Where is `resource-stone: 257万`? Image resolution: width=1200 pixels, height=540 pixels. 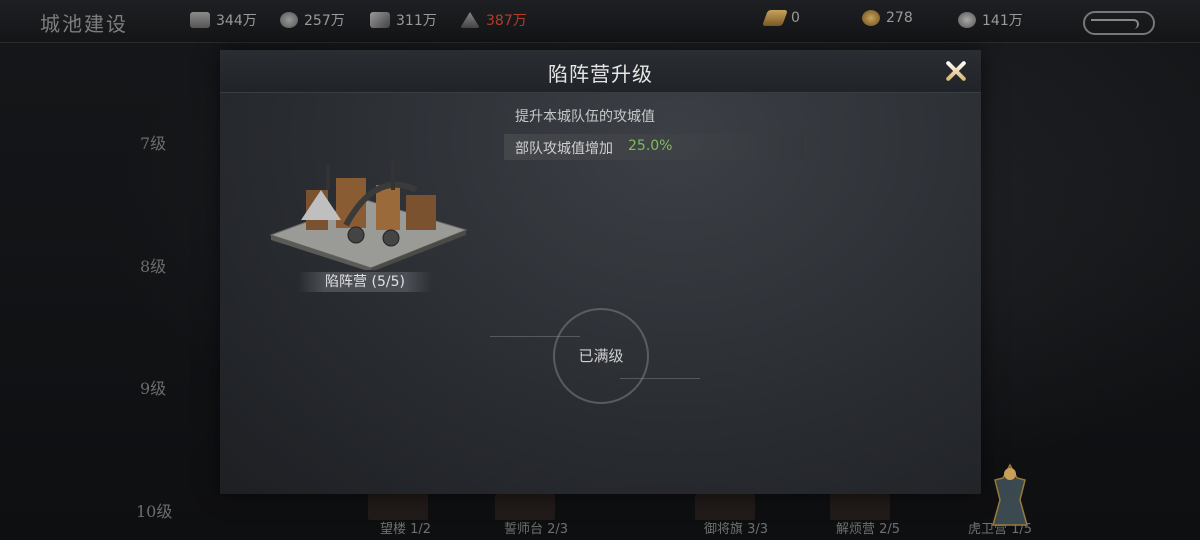
resource-stone: 257万 is located at coordinates (312, 20).